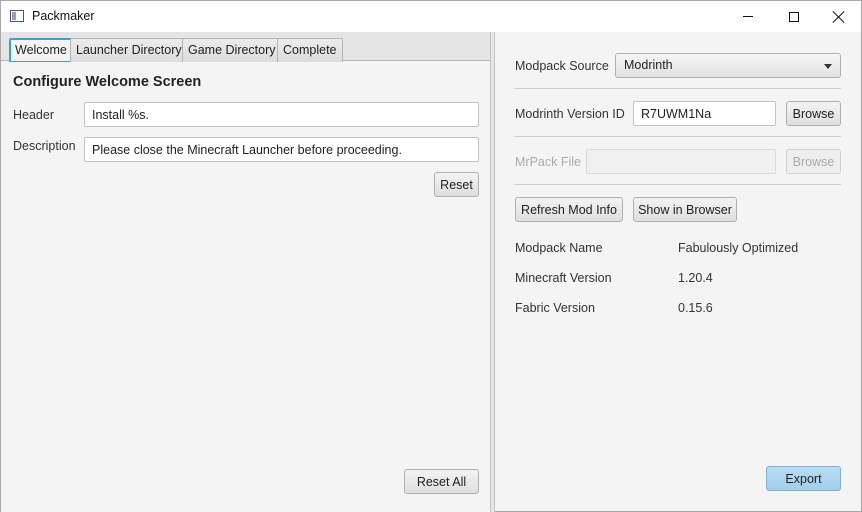 The width and height of the screenshot is (862, 512). Describe the element at coordinates (685, 209) in the screenshot. I see `show-in-browser-button: Show in Browser` at that location.